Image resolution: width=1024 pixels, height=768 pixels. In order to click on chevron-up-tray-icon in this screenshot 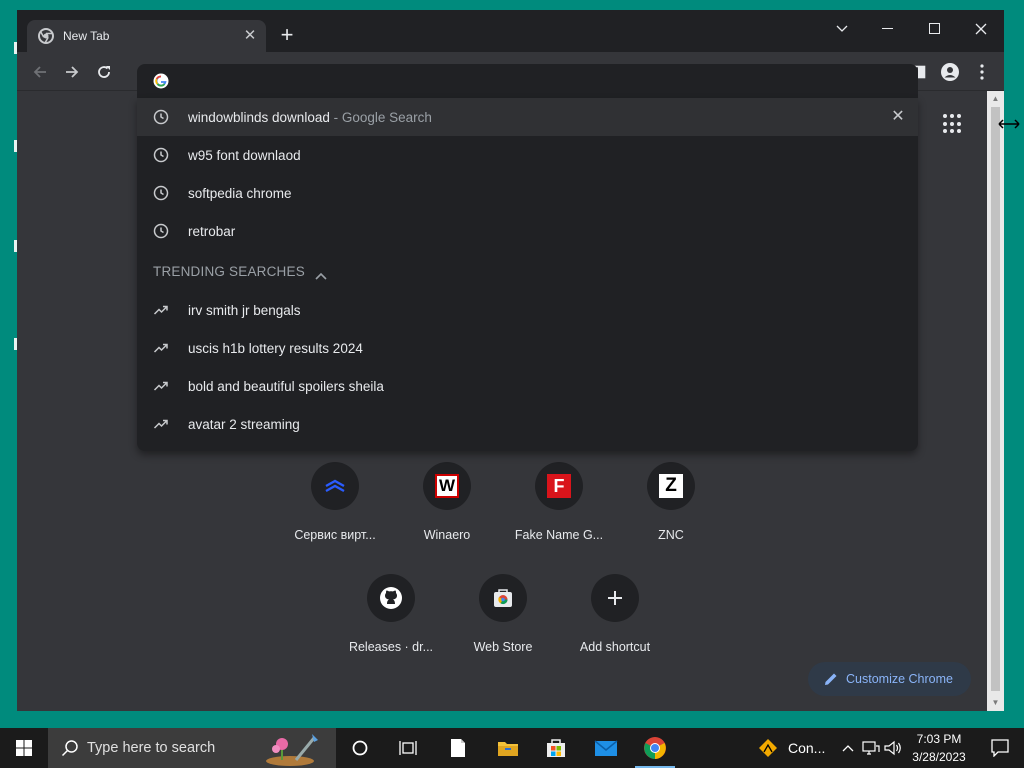, I will do `click(848, 748)`.